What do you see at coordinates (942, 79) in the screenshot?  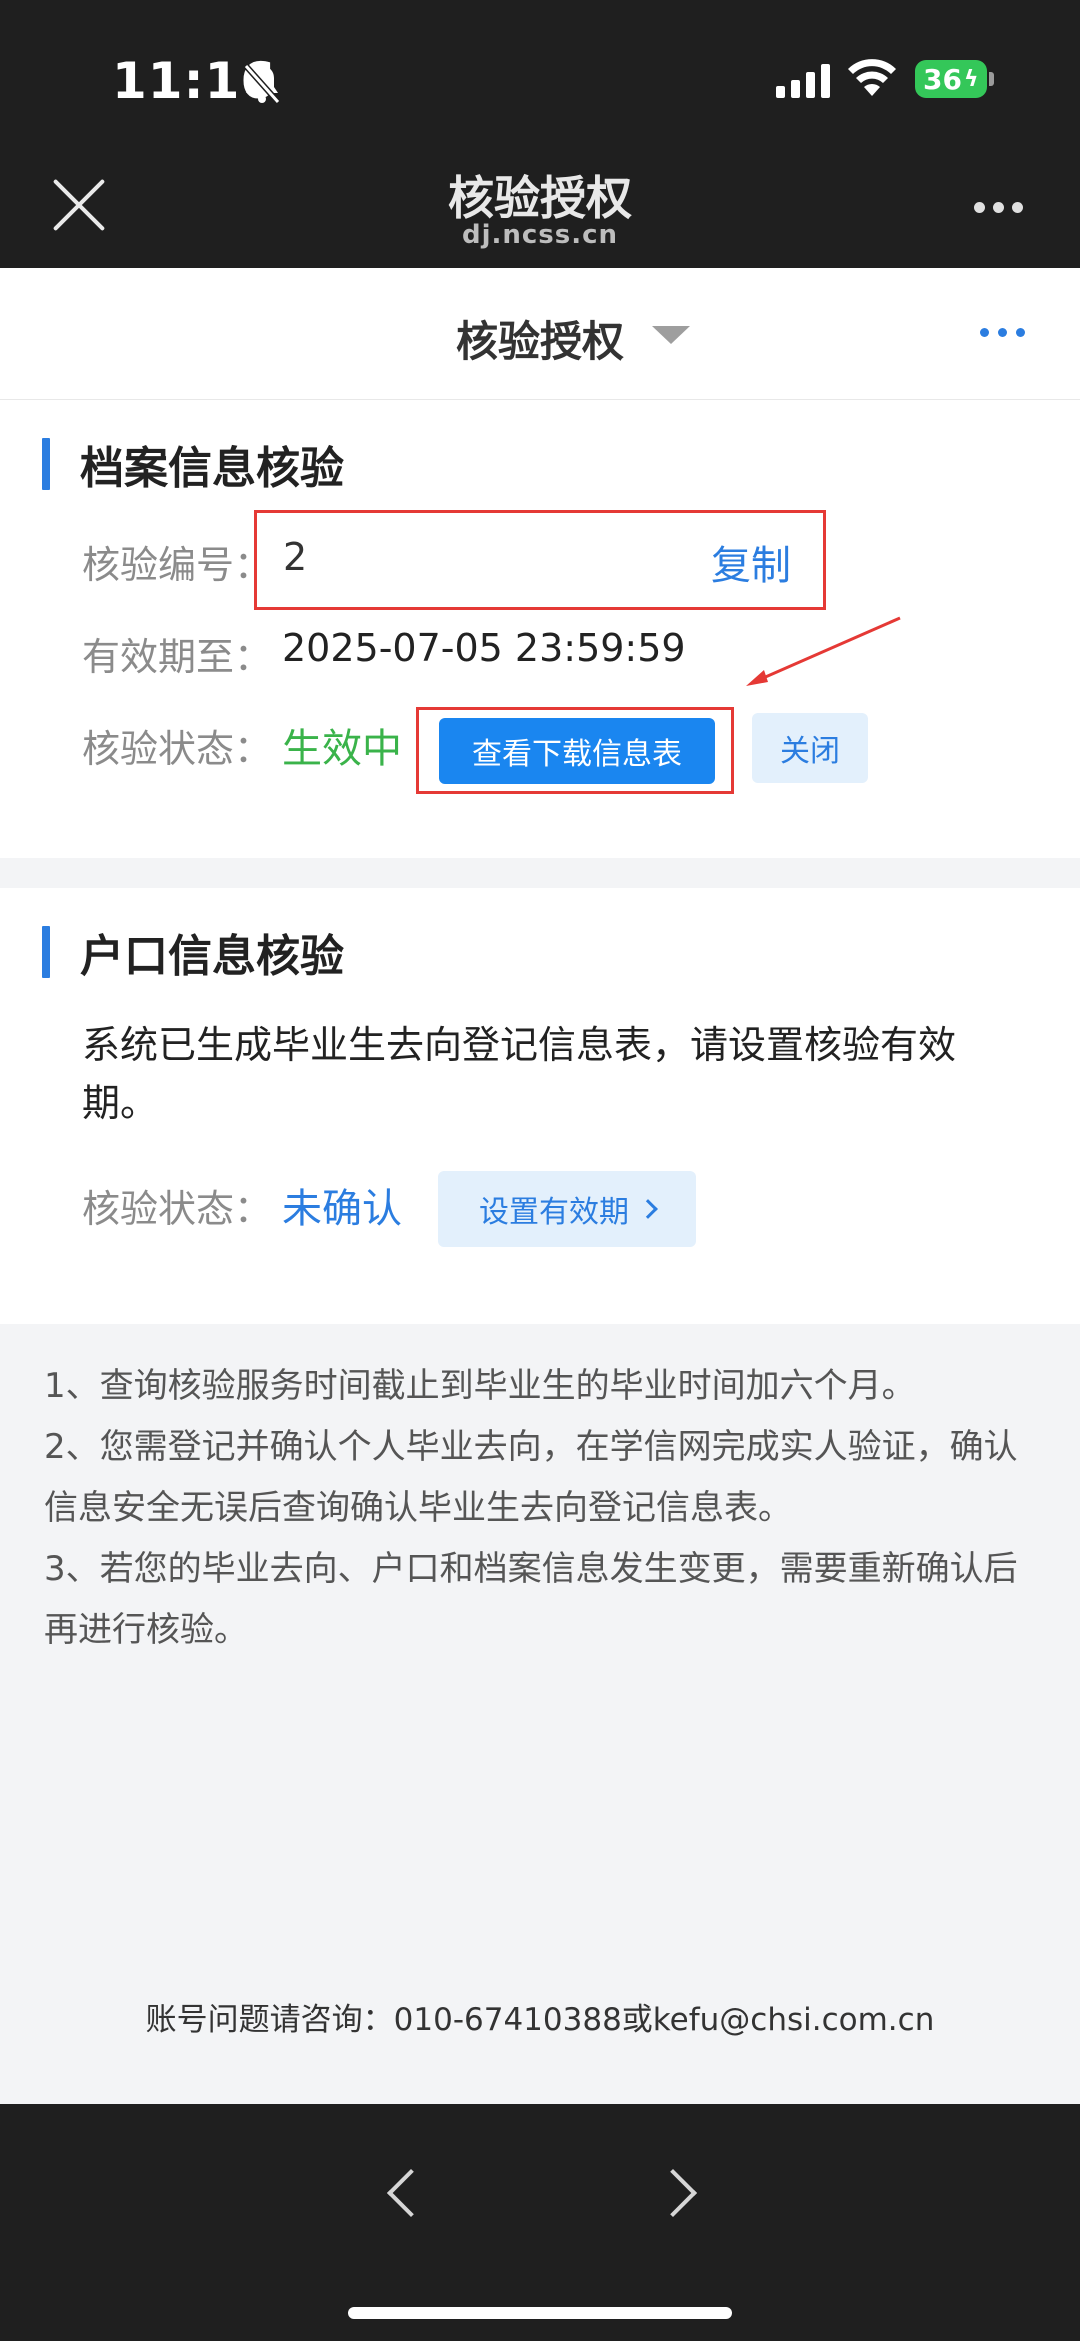 I see `battery-level: 36` at bounding box center [942, 79].